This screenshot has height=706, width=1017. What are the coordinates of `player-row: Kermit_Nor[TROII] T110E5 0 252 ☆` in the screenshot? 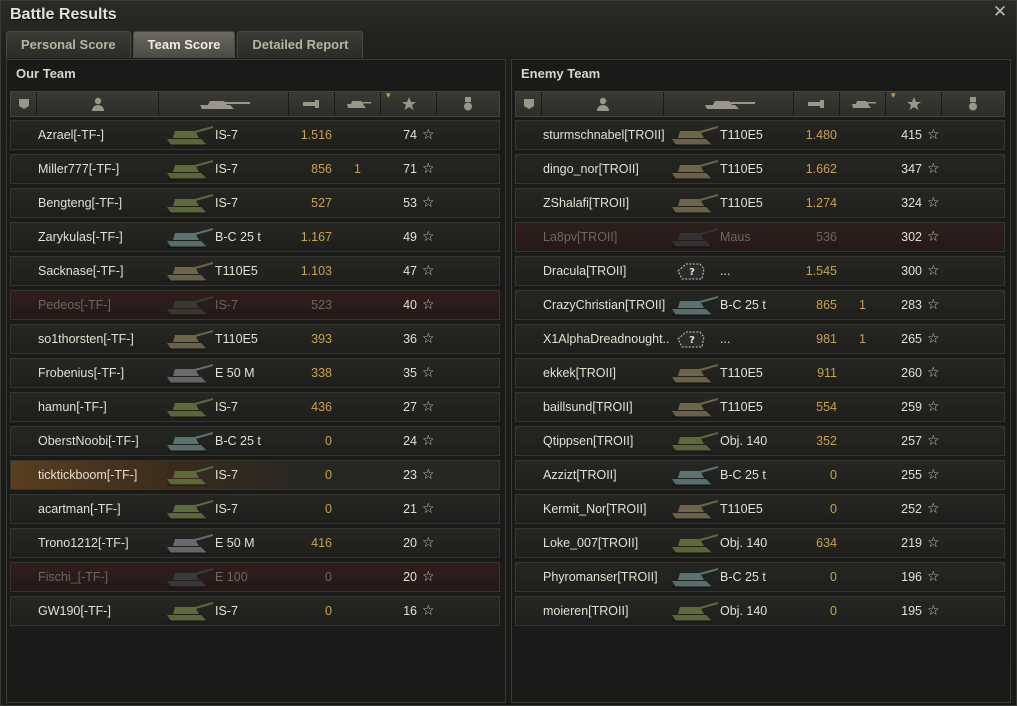 It's located at (760, 509).